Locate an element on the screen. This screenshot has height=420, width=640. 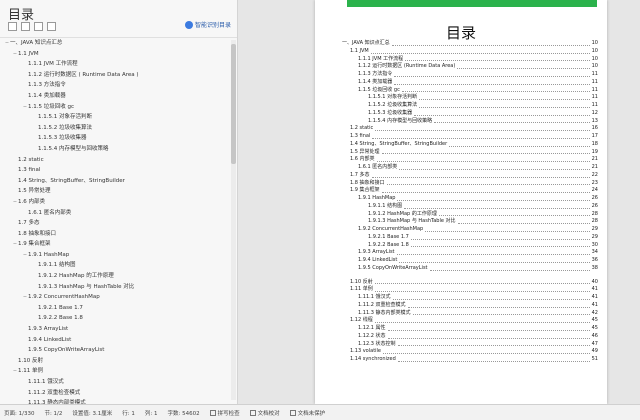
nav-item: 1.9.1.2 HashMap 的工作原理 is located at coordinates (114, 276).